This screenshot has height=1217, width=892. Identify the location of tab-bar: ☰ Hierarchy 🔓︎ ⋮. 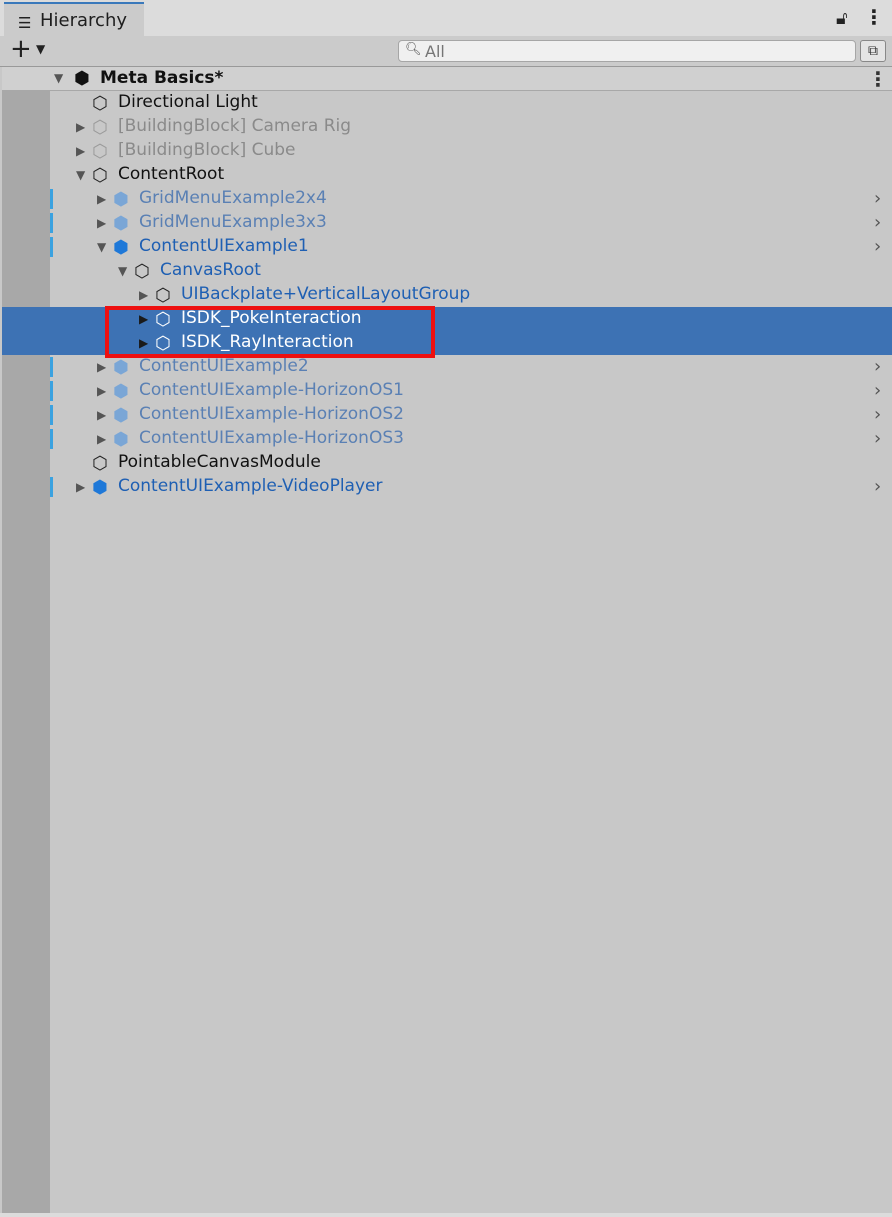
(446, 18).